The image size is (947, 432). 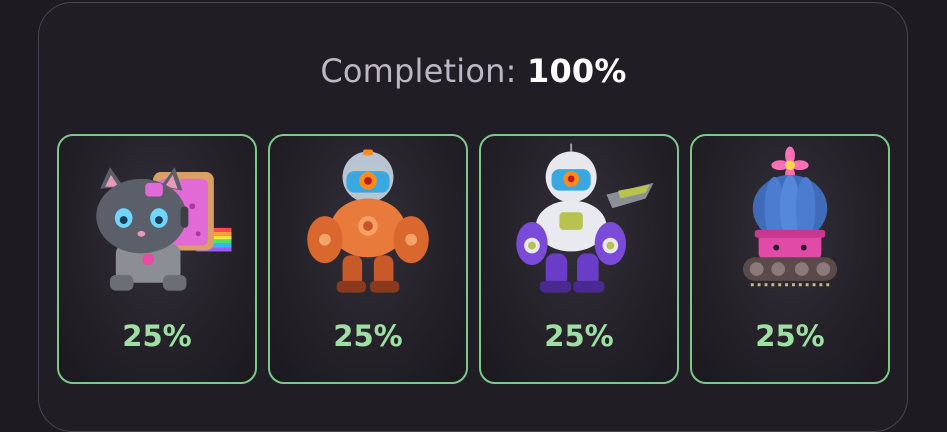 What do you see at coordinates (418, 71) in the screenshot?
I see `completion-label: Completion:` at bounding box center [418, 71].